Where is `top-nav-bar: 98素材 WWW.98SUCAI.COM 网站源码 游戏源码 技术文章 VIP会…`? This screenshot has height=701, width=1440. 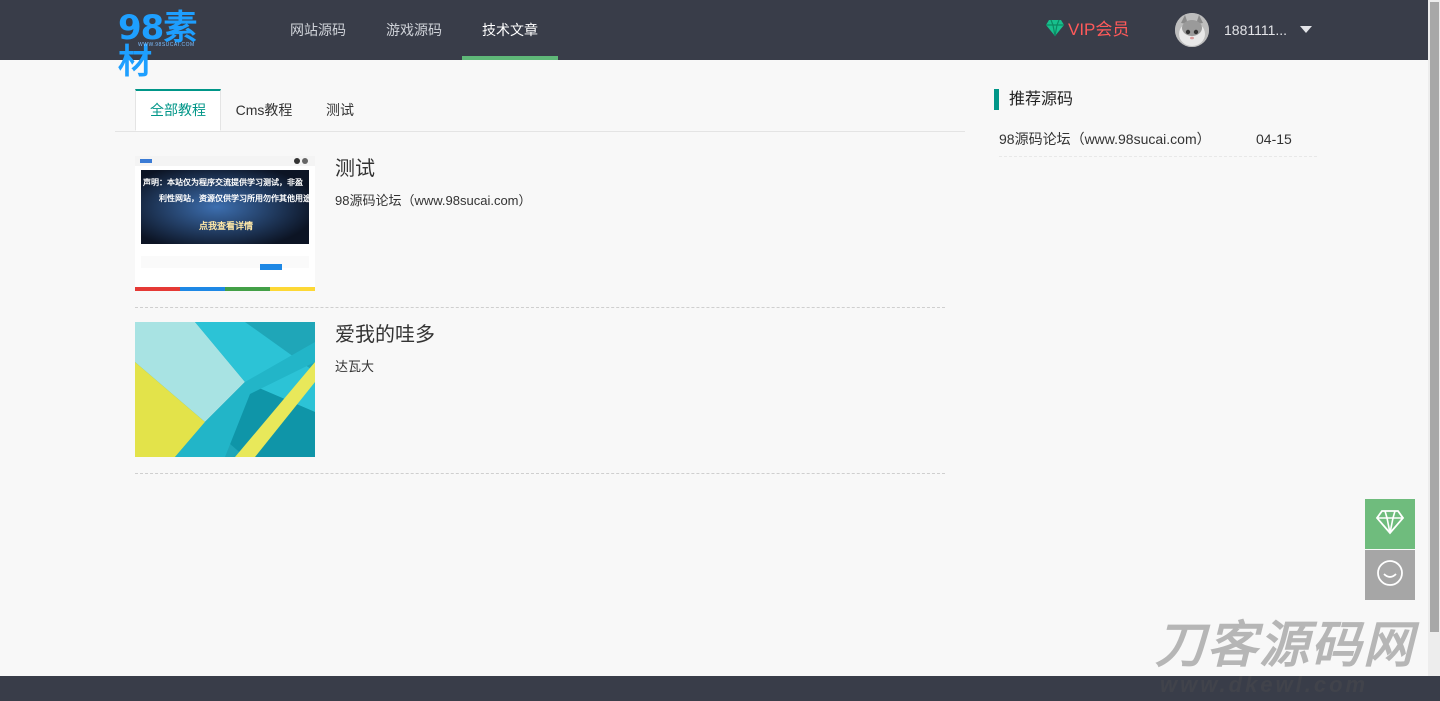 top-nav-bar: 98素材 WWW.98SUCAI.COM 网站源码 游戏源码 技术文章 VIP会… is located at coordinates (720, 39).